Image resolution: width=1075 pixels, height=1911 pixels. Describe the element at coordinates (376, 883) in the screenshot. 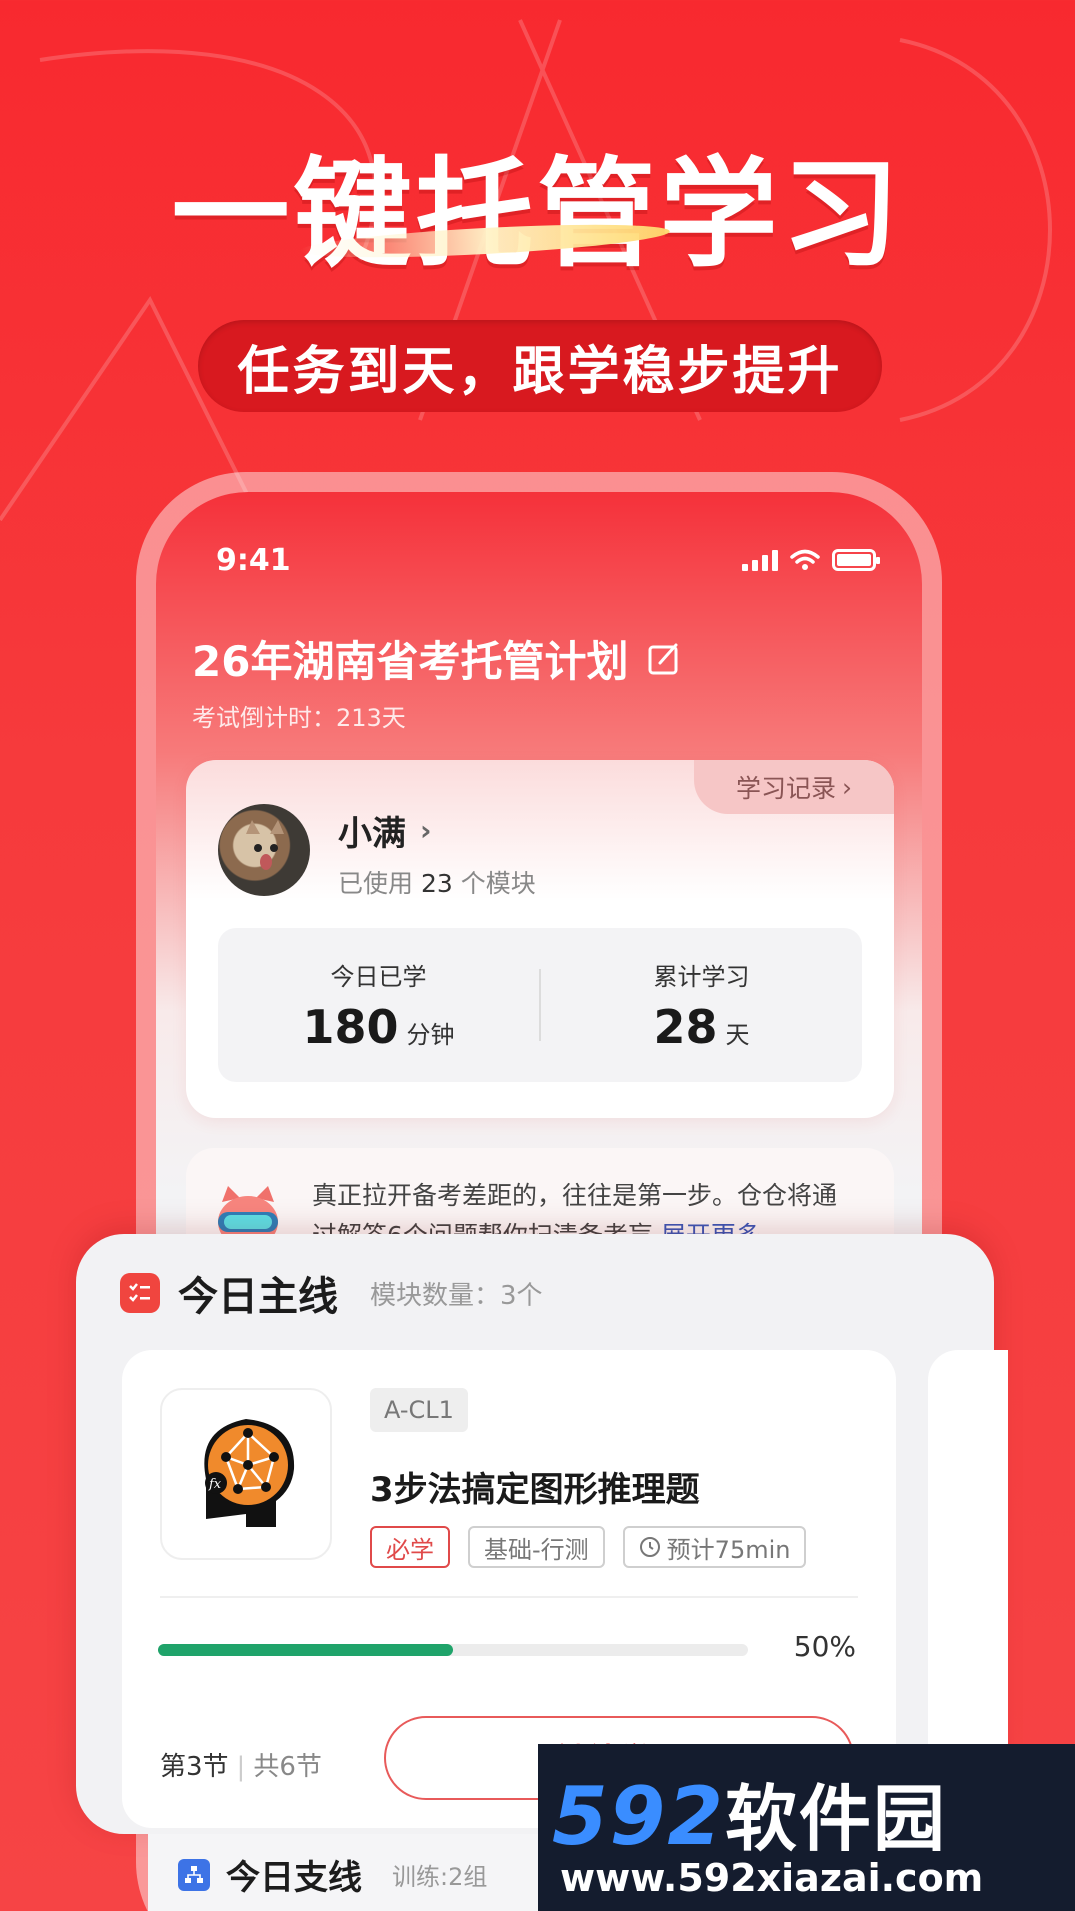

I see `modules-prefix: 已使用` at that location.